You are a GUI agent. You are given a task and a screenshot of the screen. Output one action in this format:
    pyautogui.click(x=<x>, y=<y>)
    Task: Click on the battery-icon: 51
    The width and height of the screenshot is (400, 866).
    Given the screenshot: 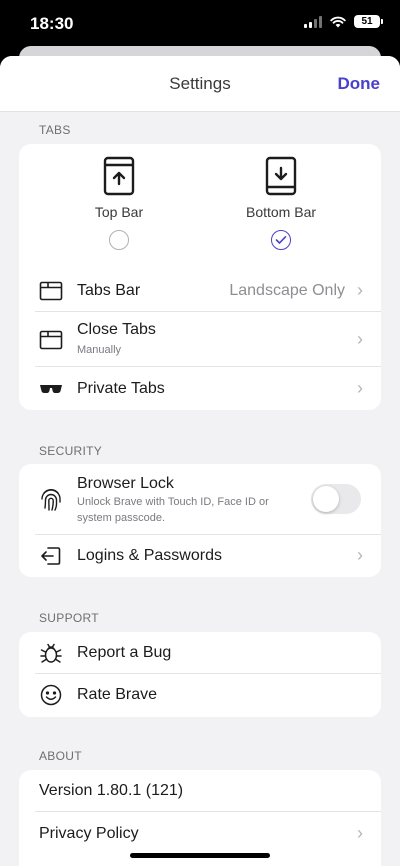 What is the action you would take?
    pyautogui.click(x=368, y=21)
    